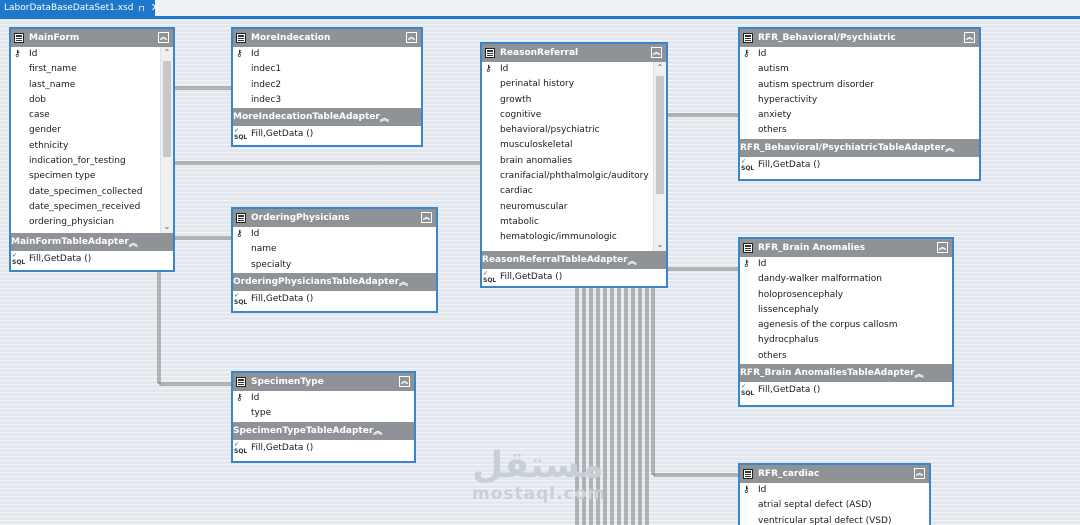  What do you see at coordinates (574, 176) in the screenshot?
I see `field-row: cranifacial/phthalmolgic/auditory` at bounding box center [574, 176].